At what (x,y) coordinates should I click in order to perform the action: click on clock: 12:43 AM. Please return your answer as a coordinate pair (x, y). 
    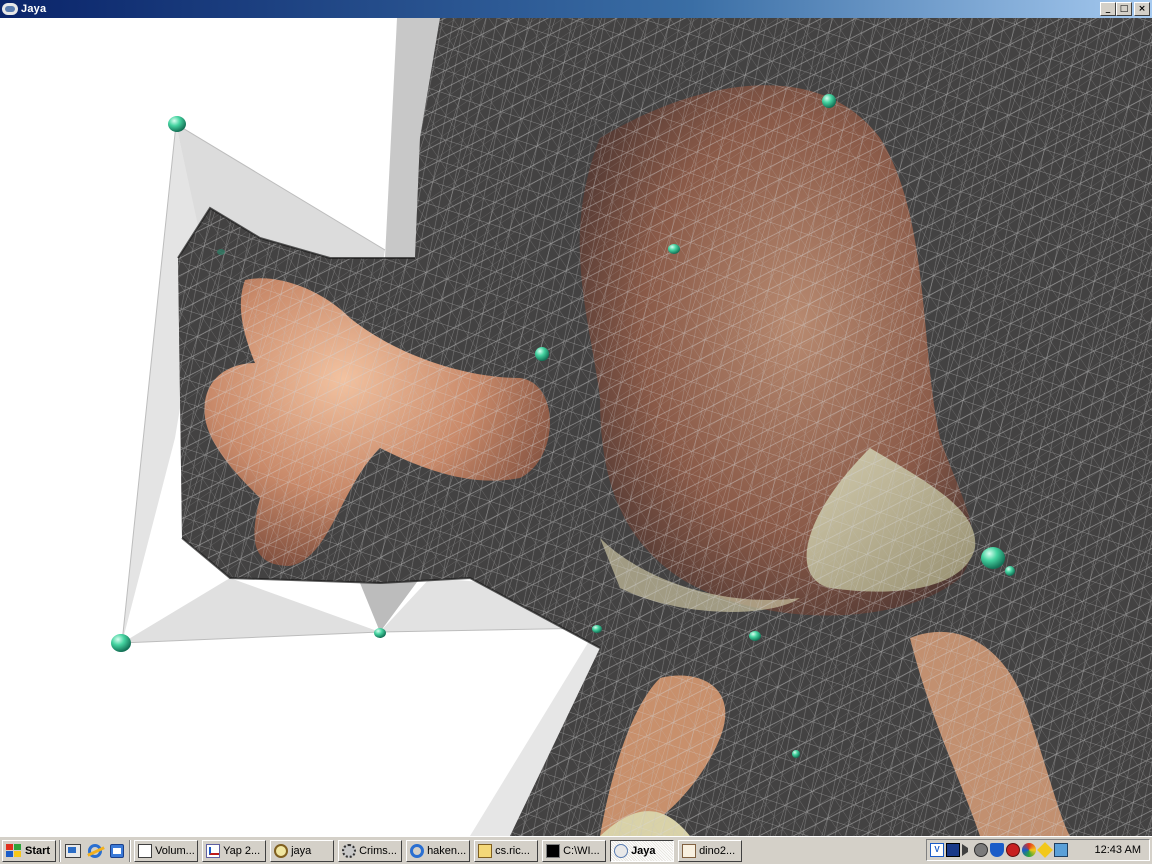
    Looking at the image, I should click on (1118, 850).